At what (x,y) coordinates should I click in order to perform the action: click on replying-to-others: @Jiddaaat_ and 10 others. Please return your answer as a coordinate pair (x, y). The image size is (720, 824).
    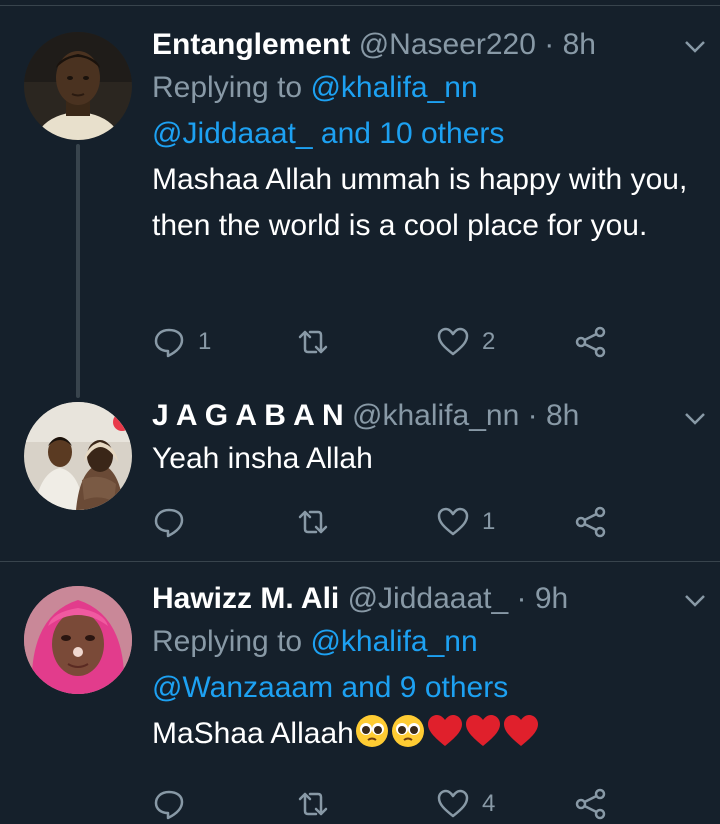
    Looking at the image, I should click on (426, 134).